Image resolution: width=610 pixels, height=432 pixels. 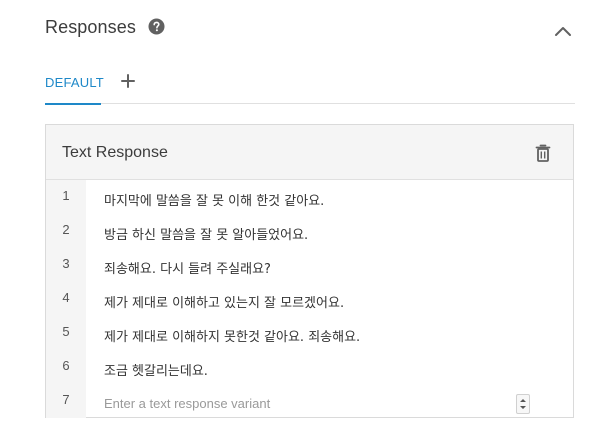 I want to click on new-response-row: 7, so click(x=309, y=401).